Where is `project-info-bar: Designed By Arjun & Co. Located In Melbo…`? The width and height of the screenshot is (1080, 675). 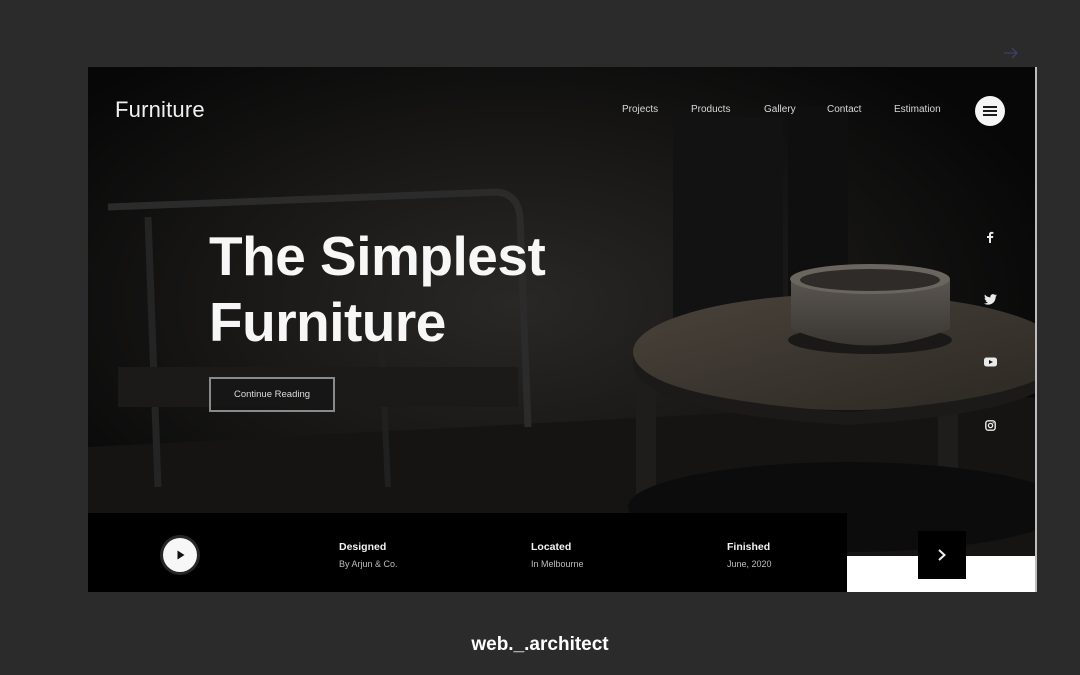
project-info-bar: Designed By Arjun & Co. Located In Melbo… is located at coordinates (467, 552).